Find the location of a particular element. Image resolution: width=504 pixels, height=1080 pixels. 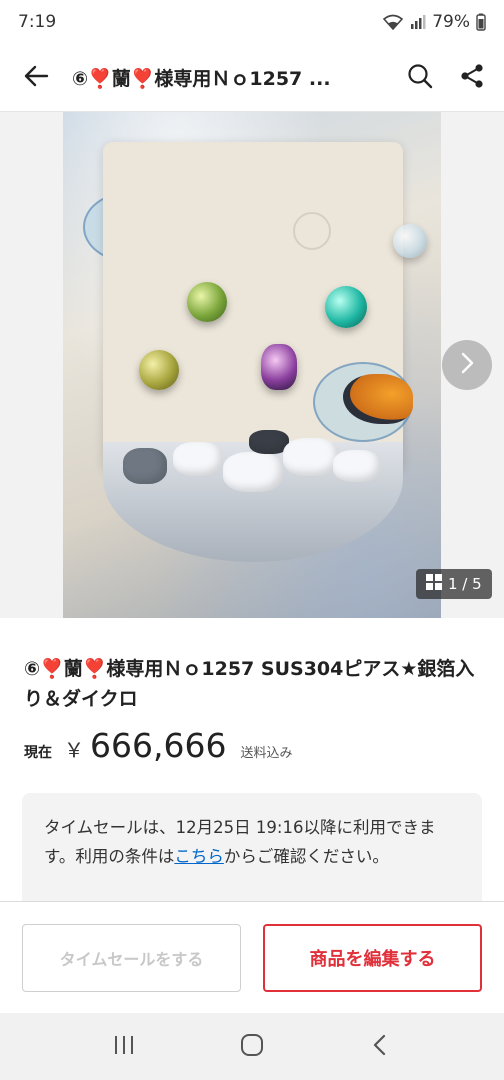

action-bar: タイムセールをする 商品を編集する is located at coordinates (252, 957).